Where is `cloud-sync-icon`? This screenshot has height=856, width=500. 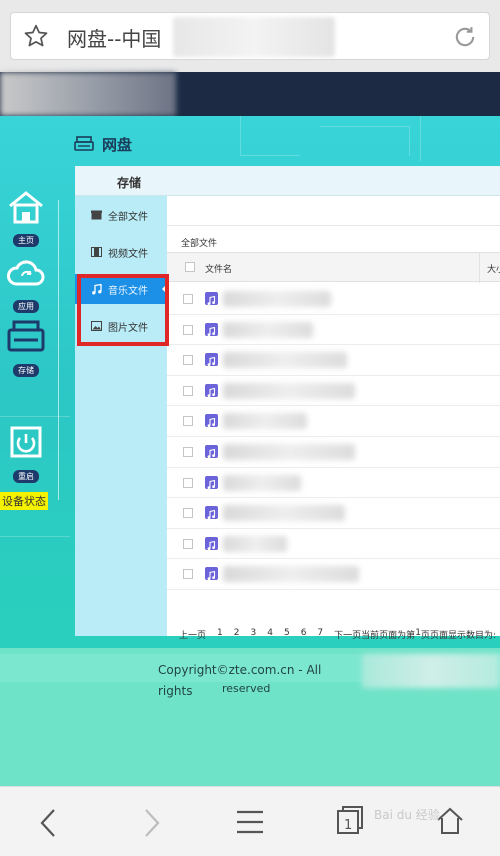 cloud-sync-icon is located at coordinates (26, 273).